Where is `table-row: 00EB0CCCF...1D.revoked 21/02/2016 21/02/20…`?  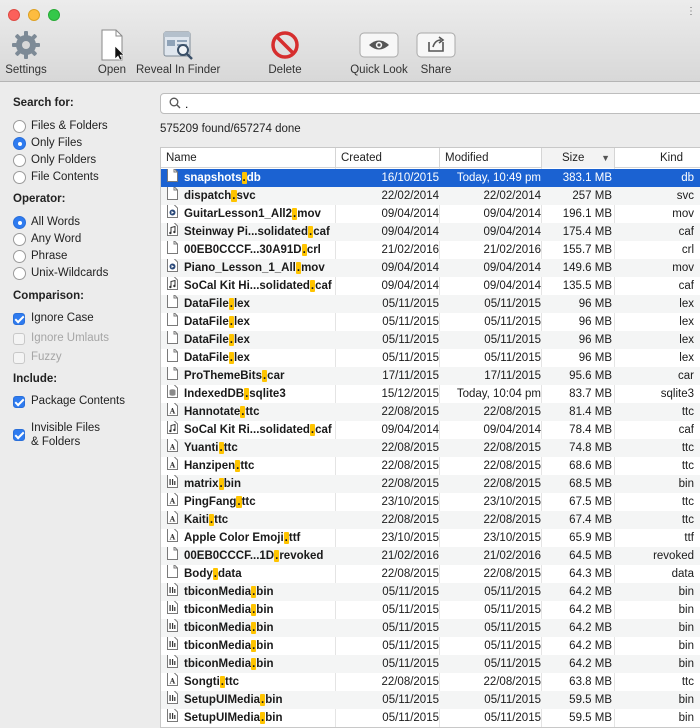 table-row: 00EB0CCCF...1D.revoked 21/02/2016 21/02/20… is located at coordinates (430, 556).